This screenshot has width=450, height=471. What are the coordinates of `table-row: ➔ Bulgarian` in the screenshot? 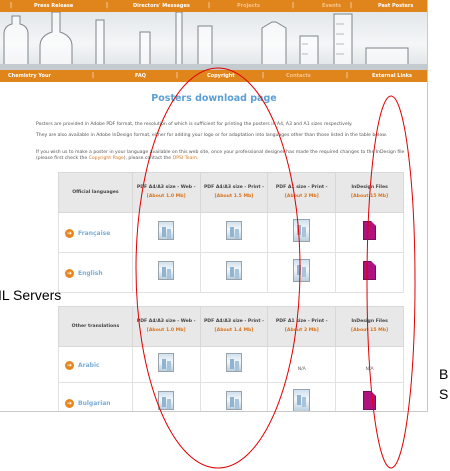 It's located at (231, 396).